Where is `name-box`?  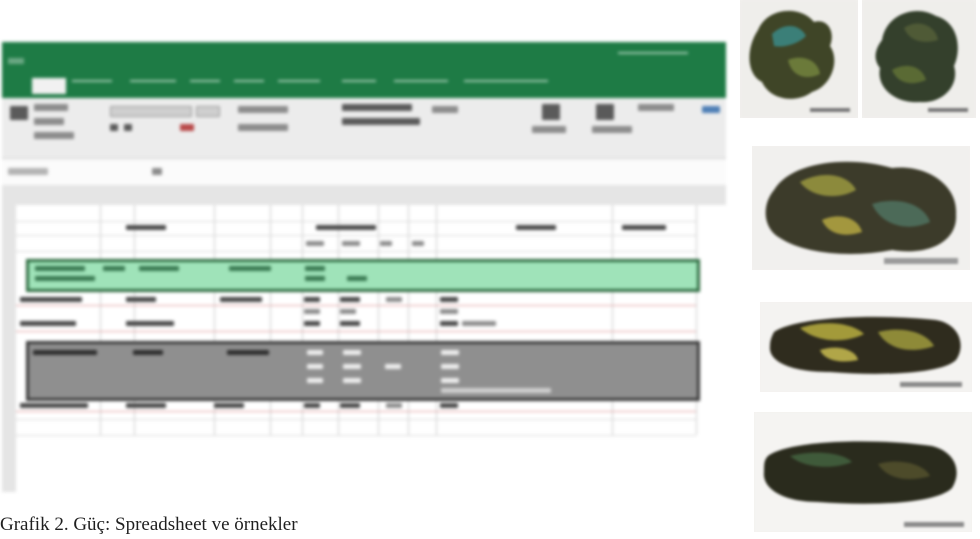
name-box is located at coordinates (28, 171).